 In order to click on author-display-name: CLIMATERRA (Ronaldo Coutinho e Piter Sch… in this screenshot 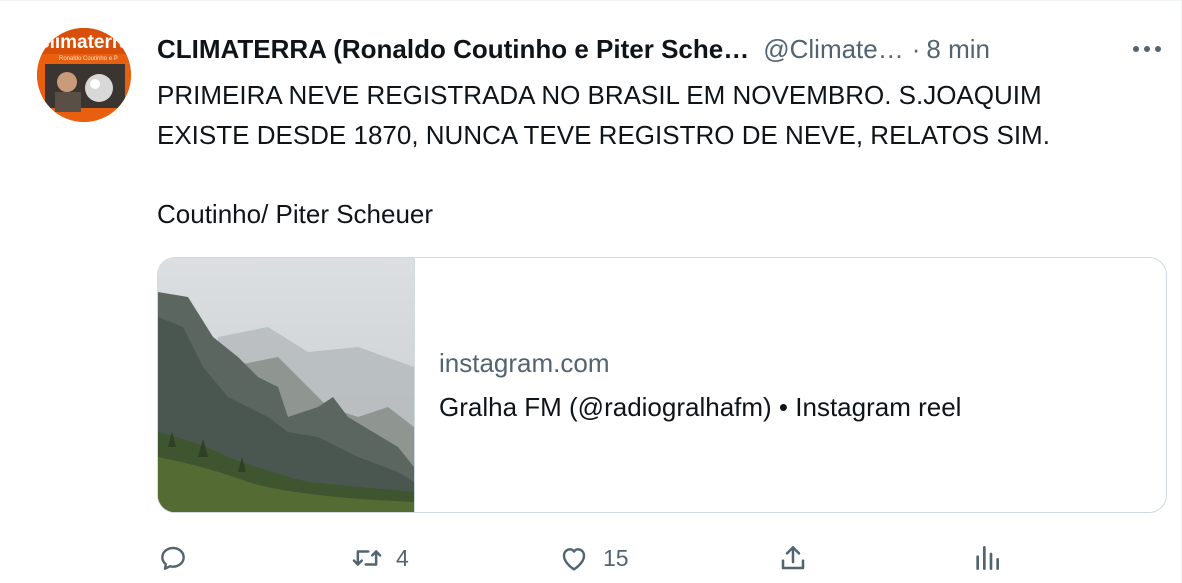, I will do `click(453, 49)`.